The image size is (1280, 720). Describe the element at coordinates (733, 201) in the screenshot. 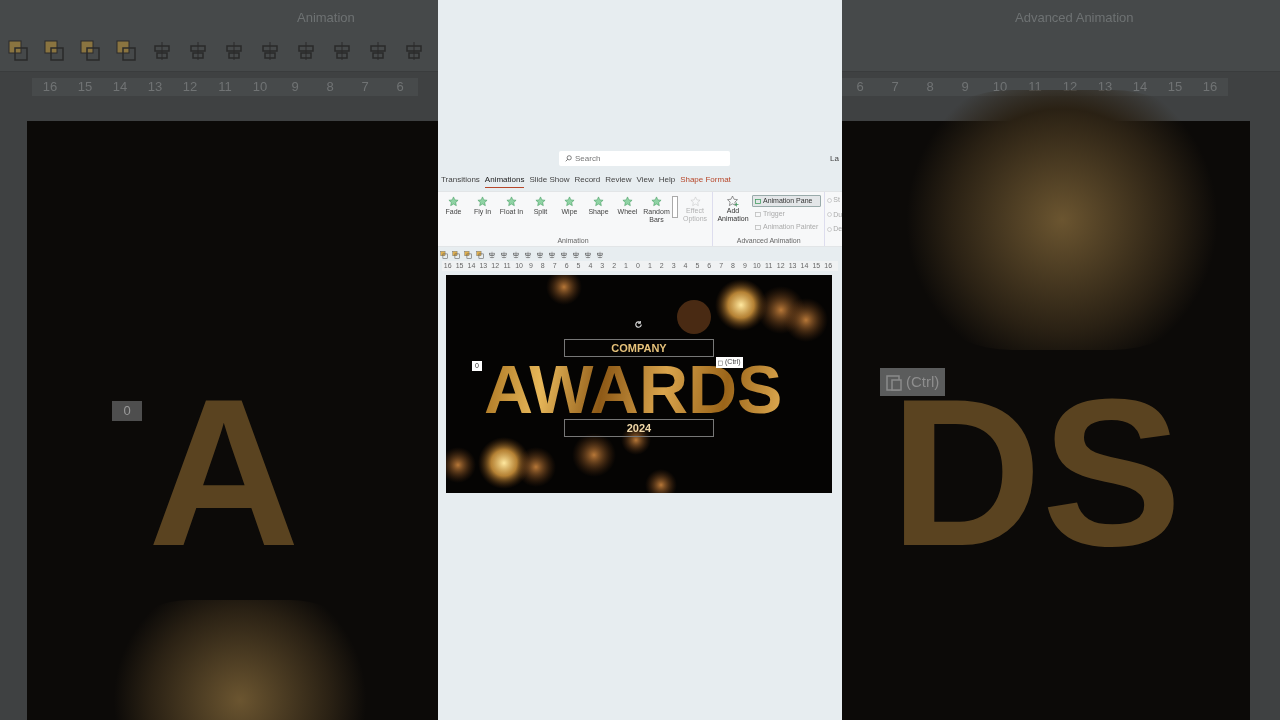

I see `star-plus-icon` at that location.